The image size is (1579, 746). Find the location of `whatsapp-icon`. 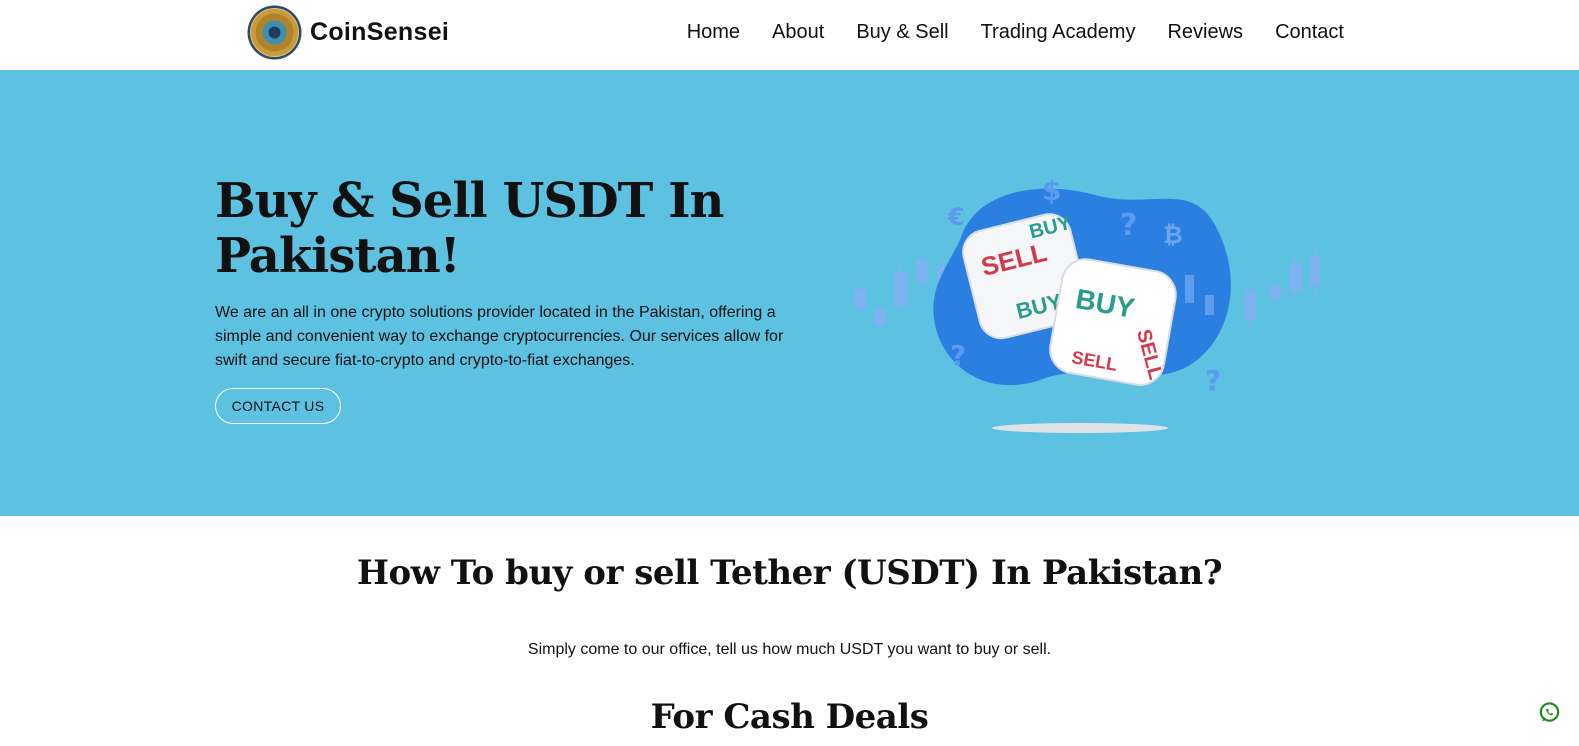

whatsapp-icon is located at coordinates (1549, 712).